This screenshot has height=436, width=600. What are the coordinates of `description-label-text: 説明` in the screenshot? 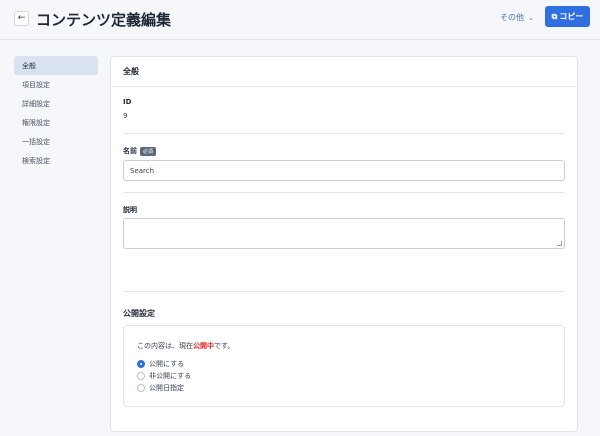 It's located at (130, 210).